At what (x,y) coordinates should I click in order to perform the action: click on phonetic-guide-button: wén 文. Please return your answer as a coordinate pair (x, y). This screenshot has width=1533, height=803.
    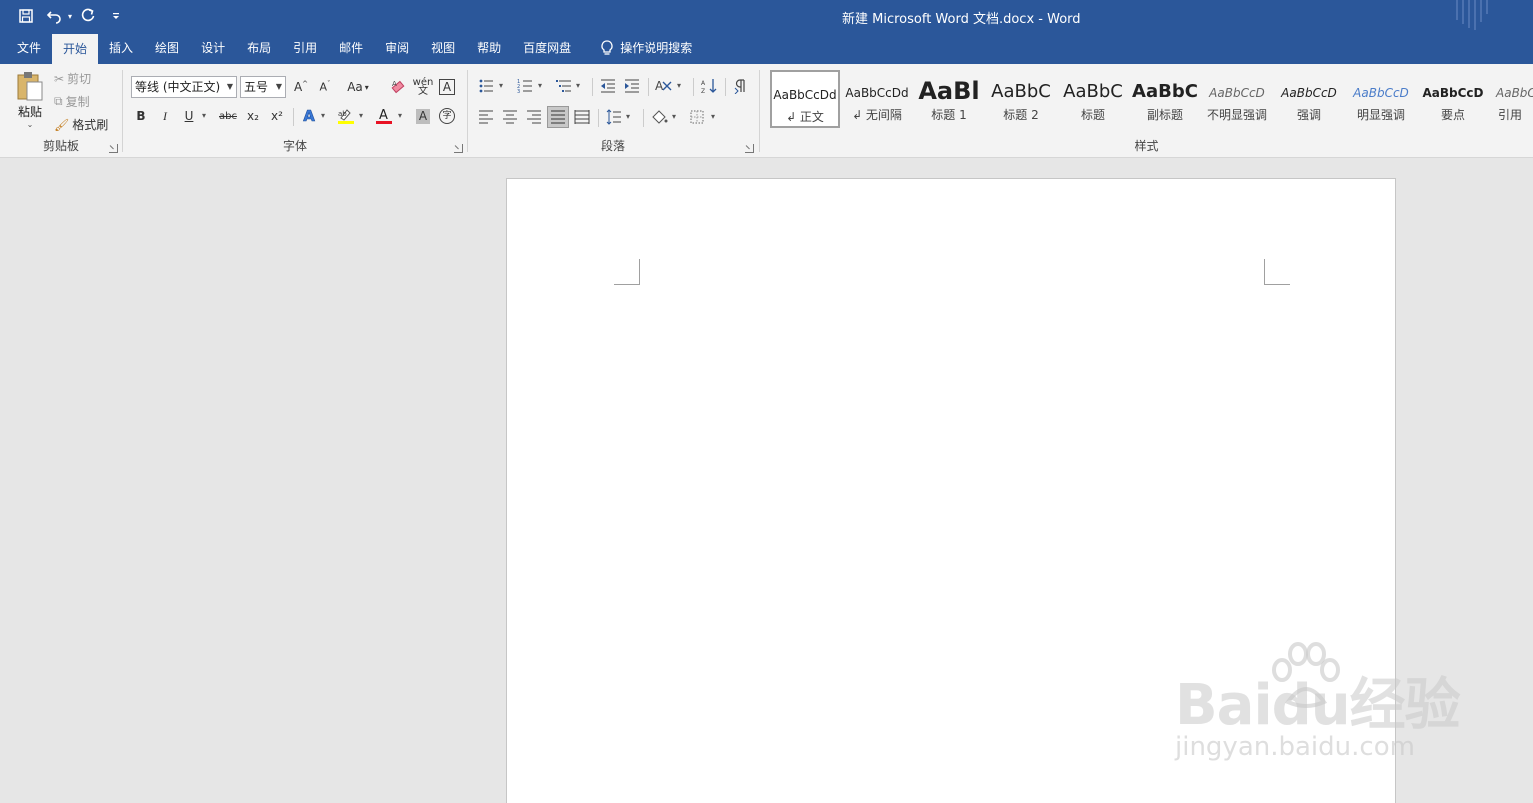
    Looking at the image, I should click on (423, 87).